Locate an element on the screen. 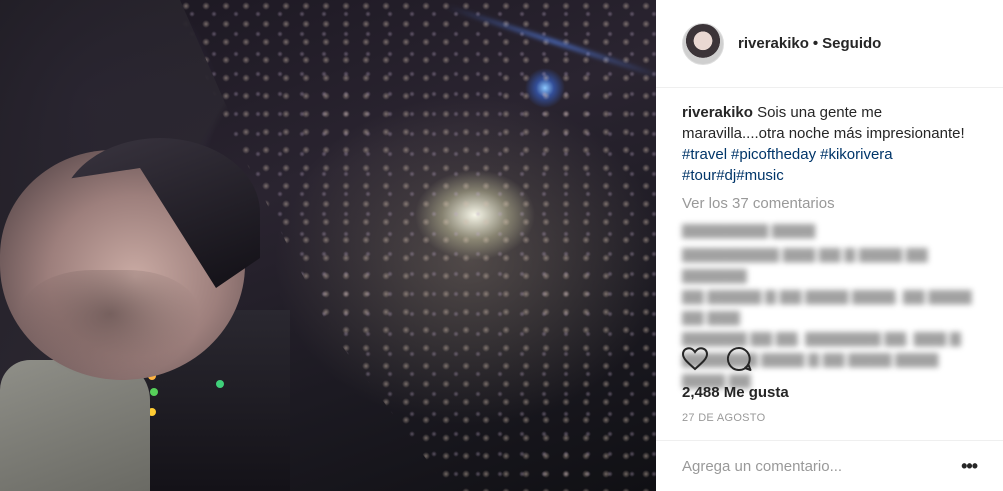 Image resolution: width=1003 pixels, height=491 pixels. more-options-icon: ••• is located at coordinates (969, 466).